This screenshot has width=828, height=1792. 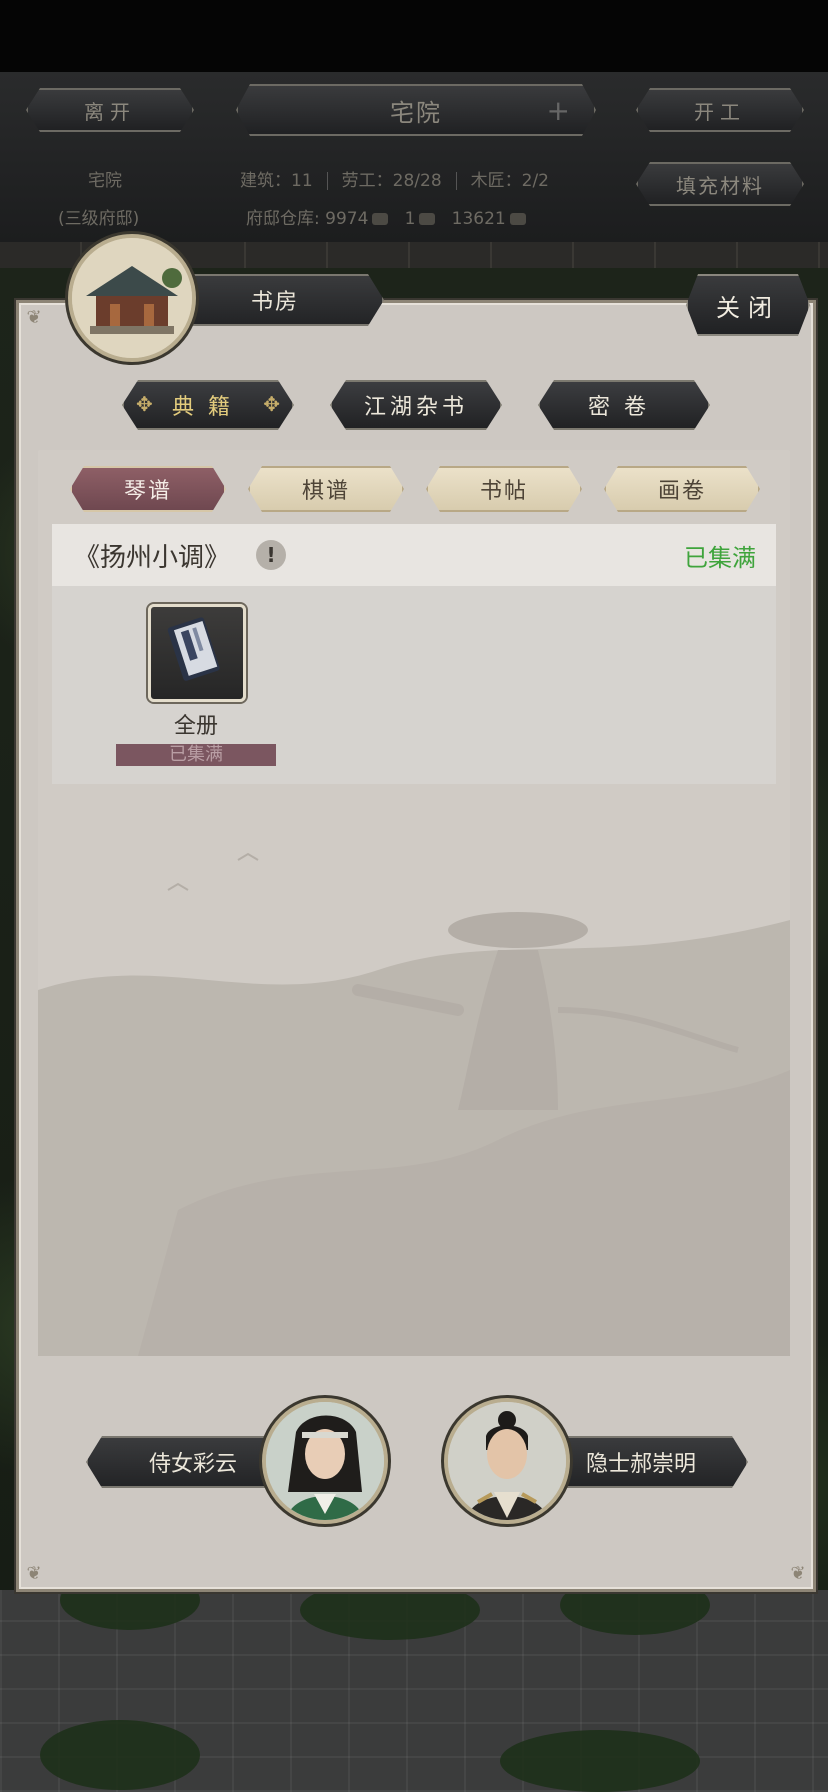 I want to click on buildings-count: 建筑：11, so click(x=276, y=181).